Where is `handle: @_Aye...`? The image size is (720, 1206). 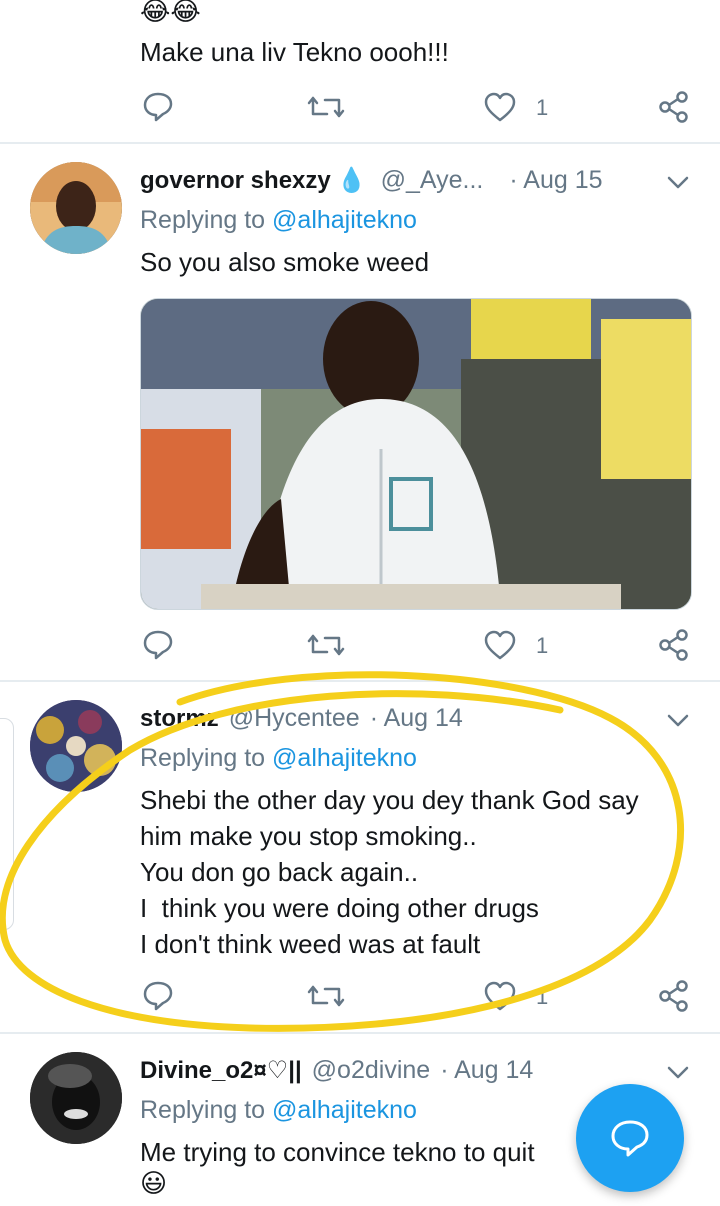
handle: @_Aye... is located at coordinates (432, 180).